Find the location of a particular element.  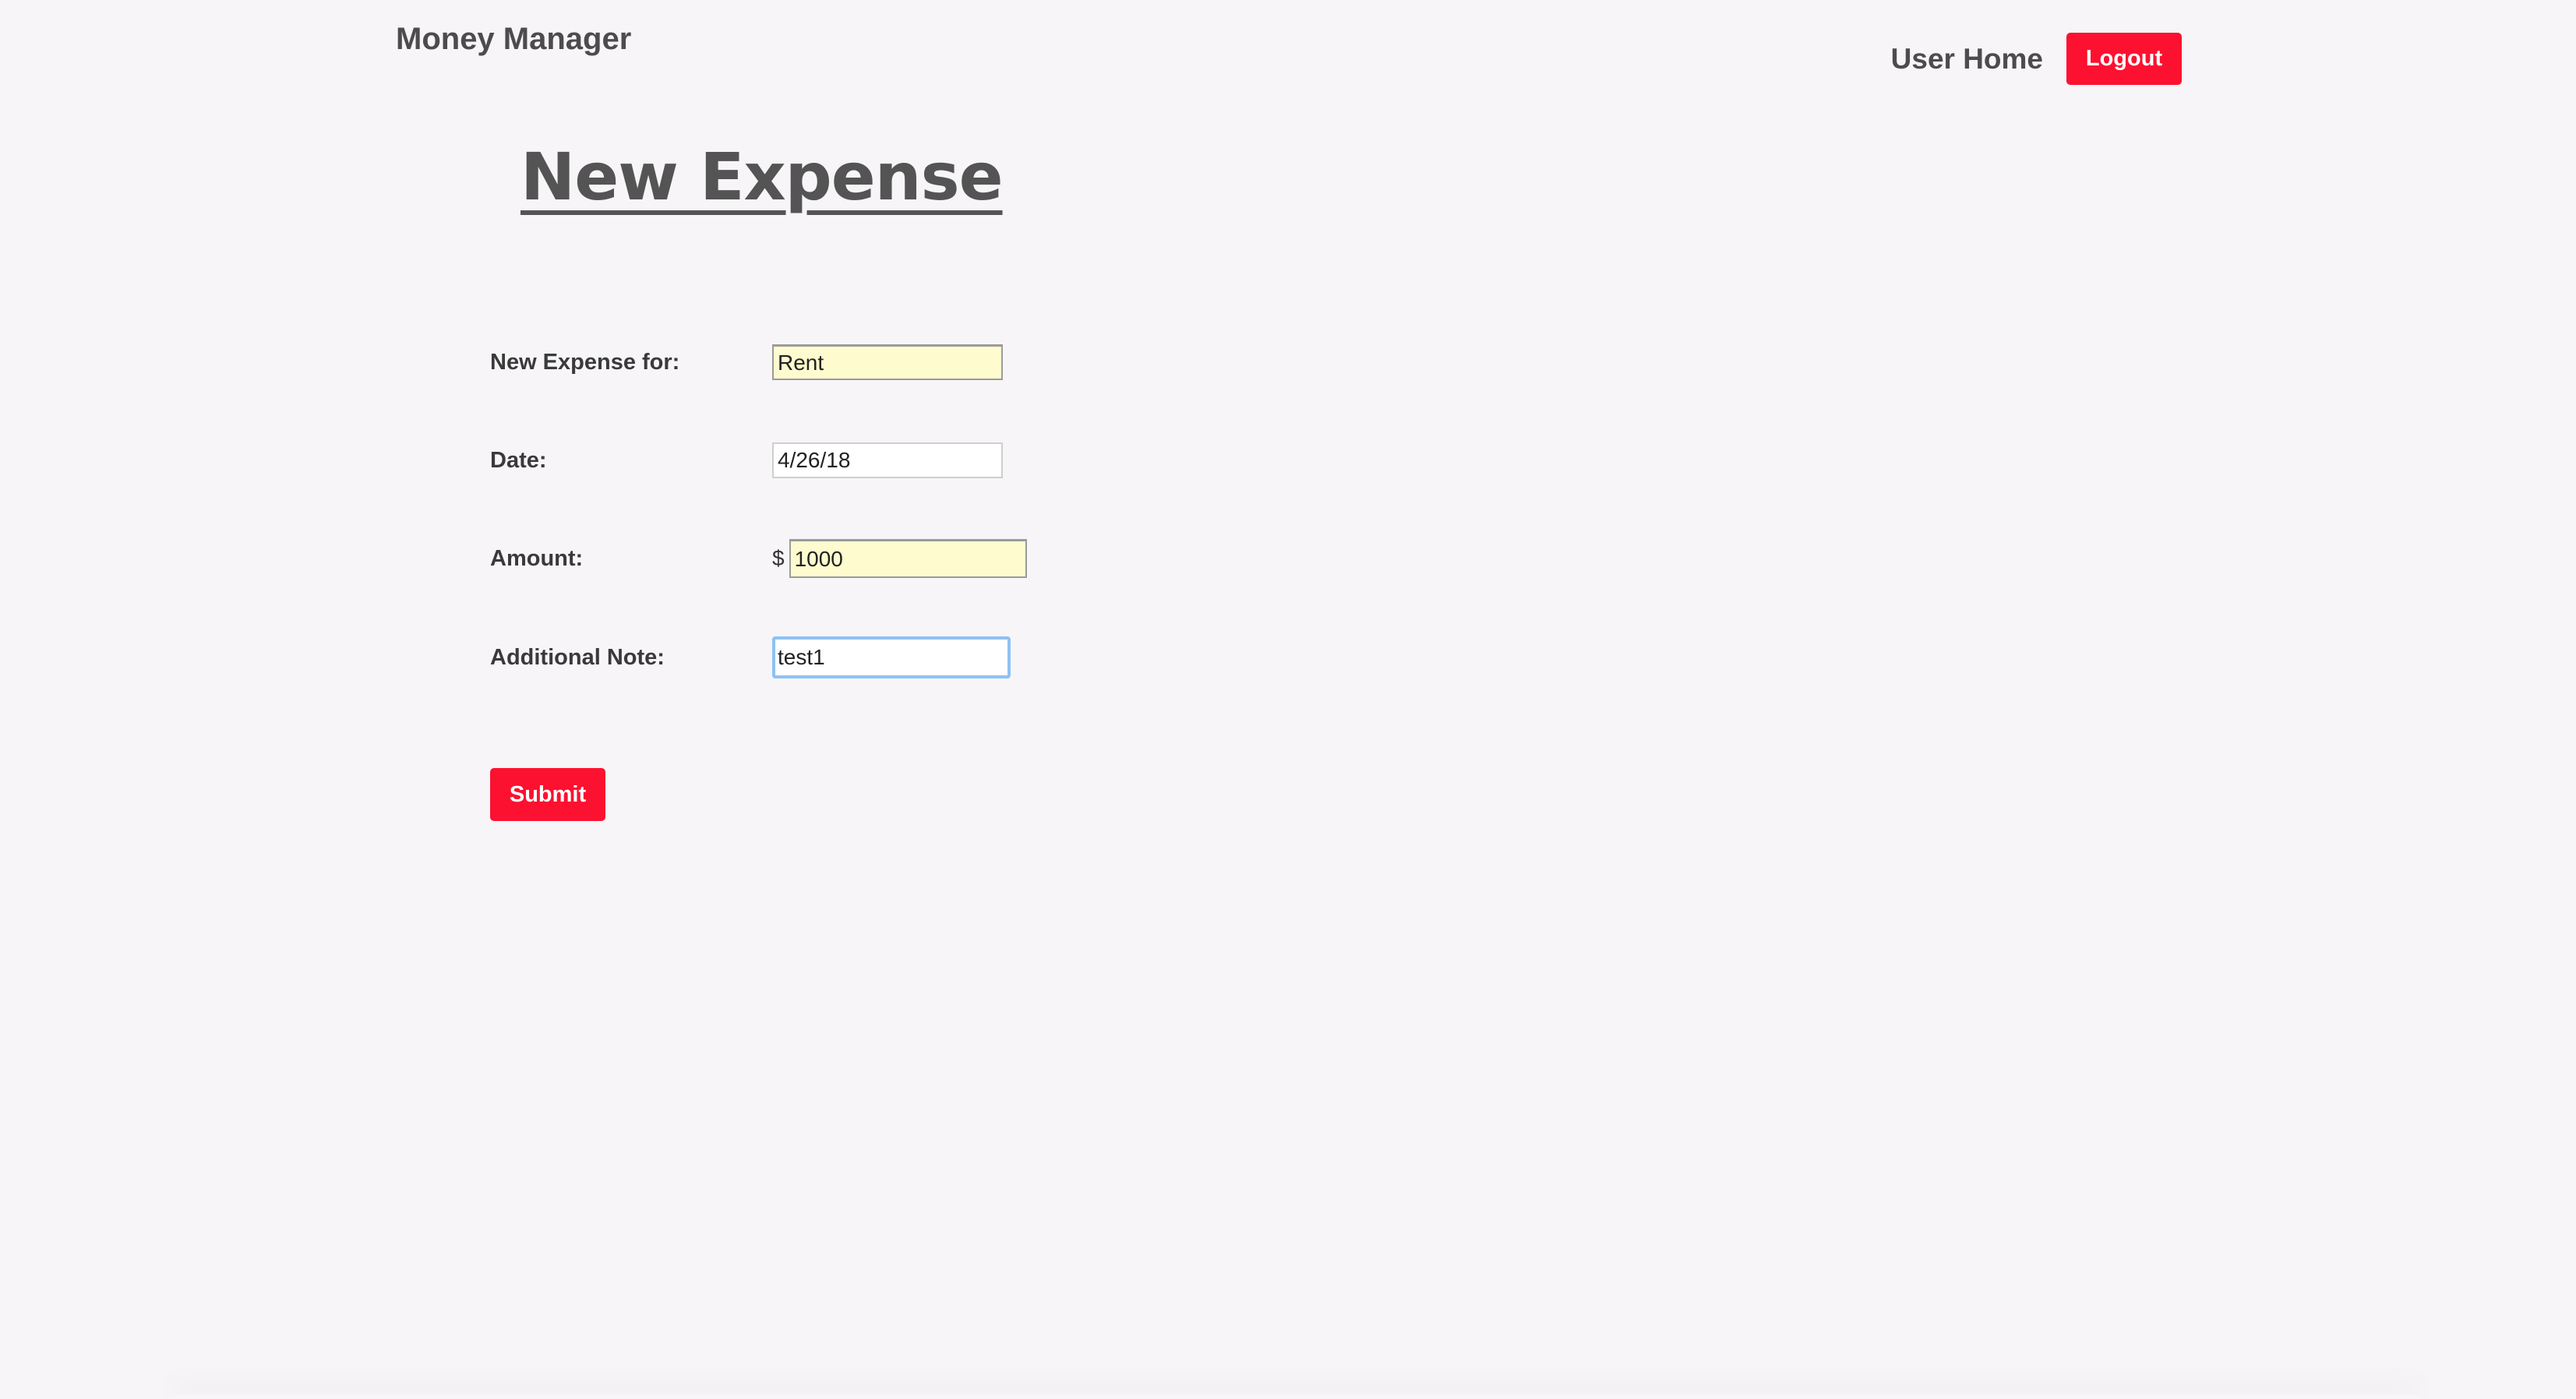

expense-for-label: New Expense for: is located at coordinates (585, 362).